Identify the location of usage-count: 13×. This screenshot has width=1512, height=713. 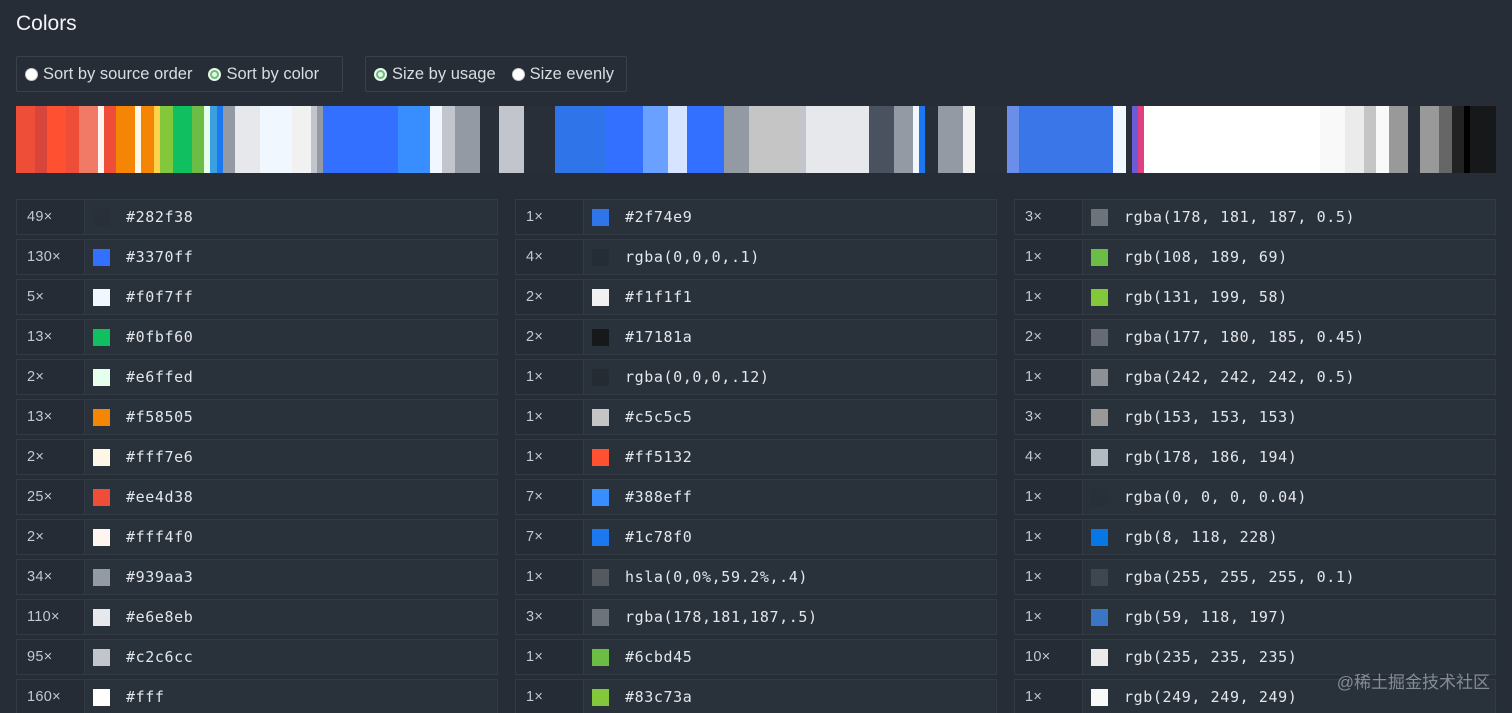
(51, 337).